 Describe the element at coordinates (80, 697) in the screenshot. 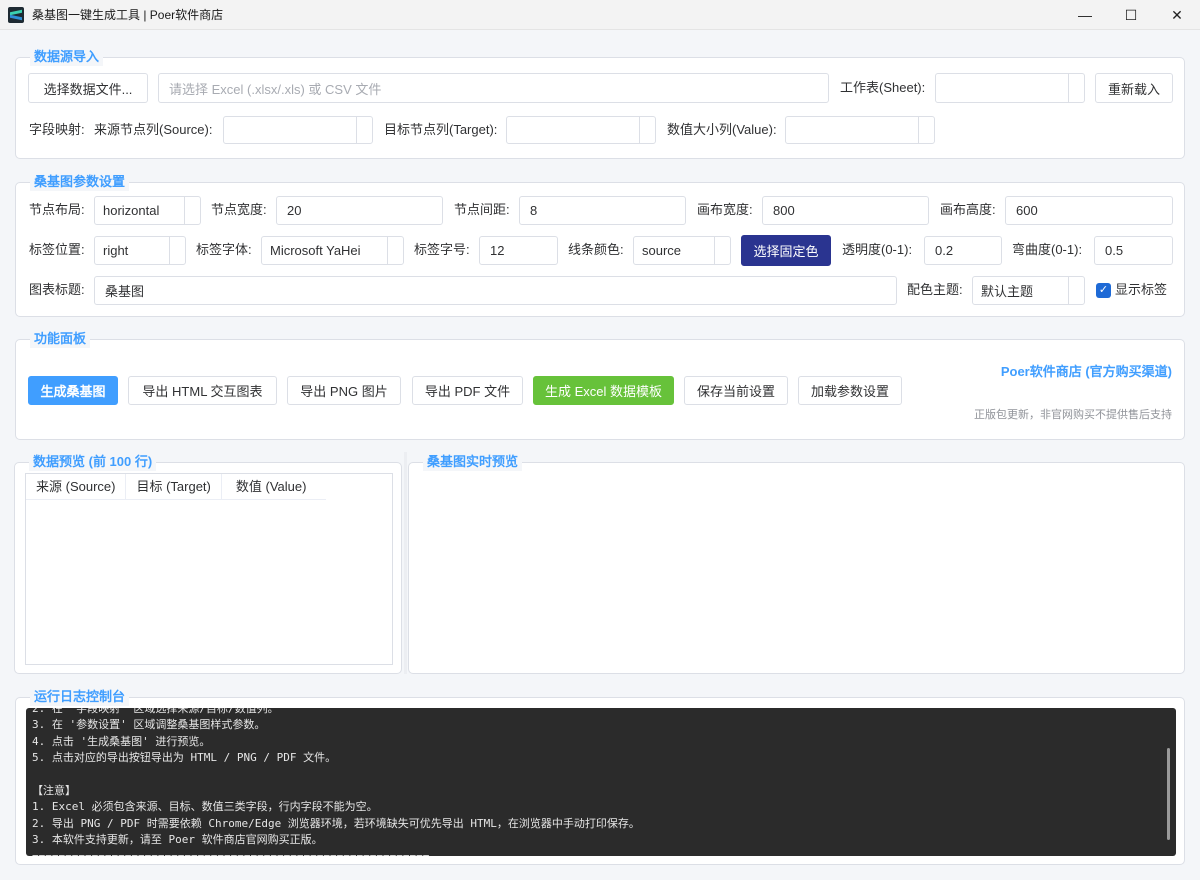

I see `log-console-title: 运行日志控制台` at that location.